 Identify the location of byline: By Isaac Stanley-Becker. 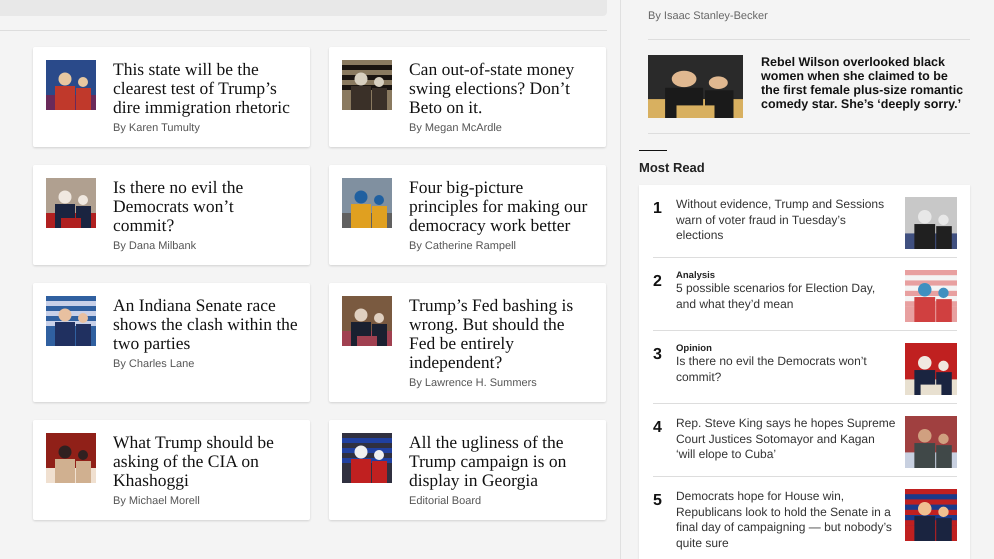
(809, 25).